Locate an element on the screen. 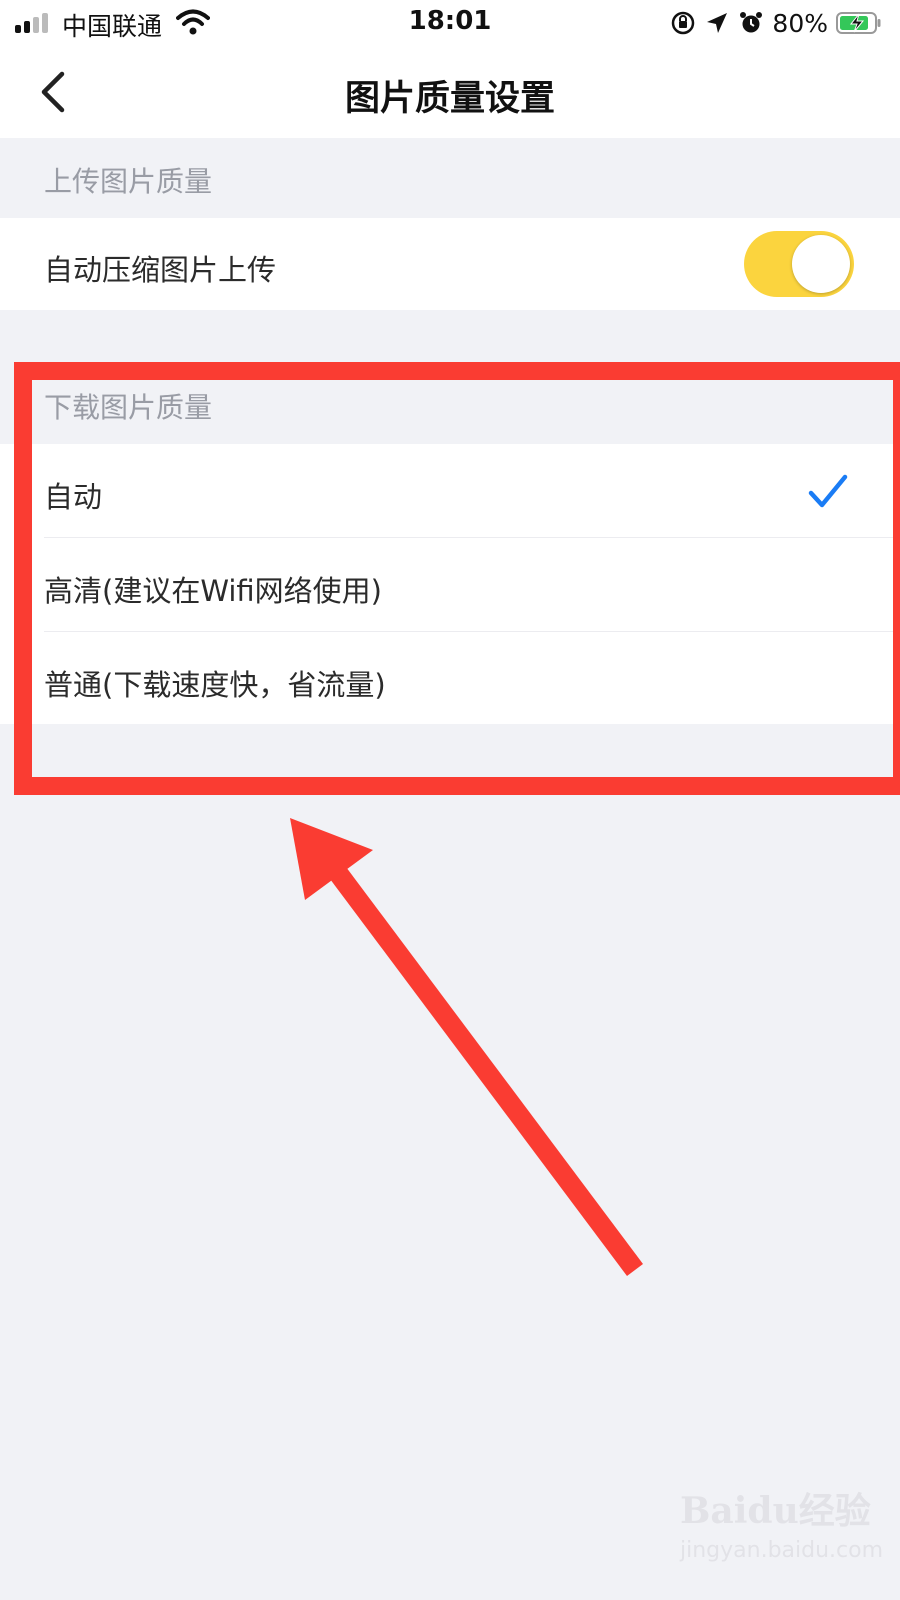 The width and height of the screenshot is (900, 1600). option-hd: 高清(建议在Wifi网络使用) is located at coordinates (450, 585).